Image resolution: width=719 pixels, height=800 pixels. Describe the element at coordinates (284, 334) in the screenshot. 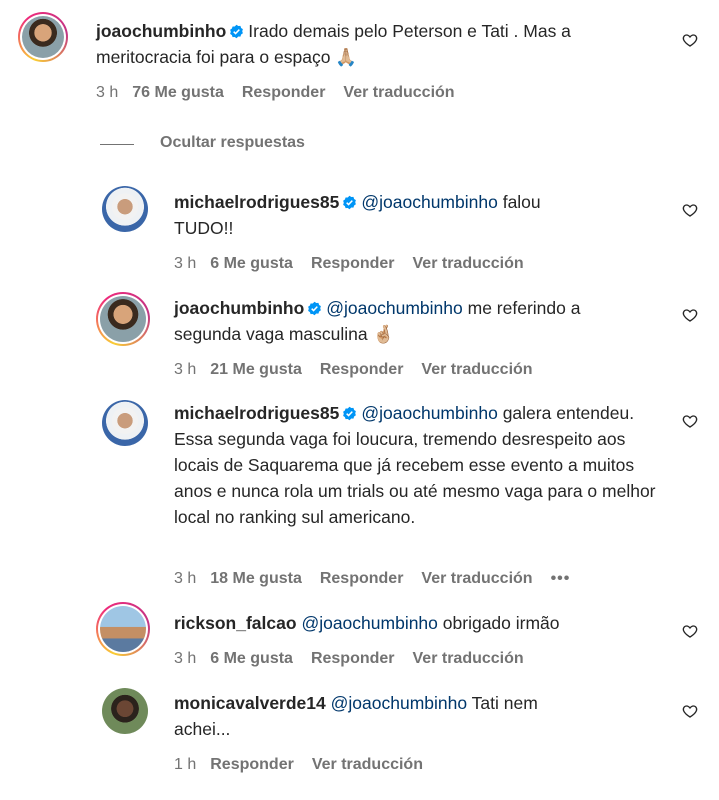

I see `comment-body-continued: segunda vaga masculina 🤞🏼` at that location.